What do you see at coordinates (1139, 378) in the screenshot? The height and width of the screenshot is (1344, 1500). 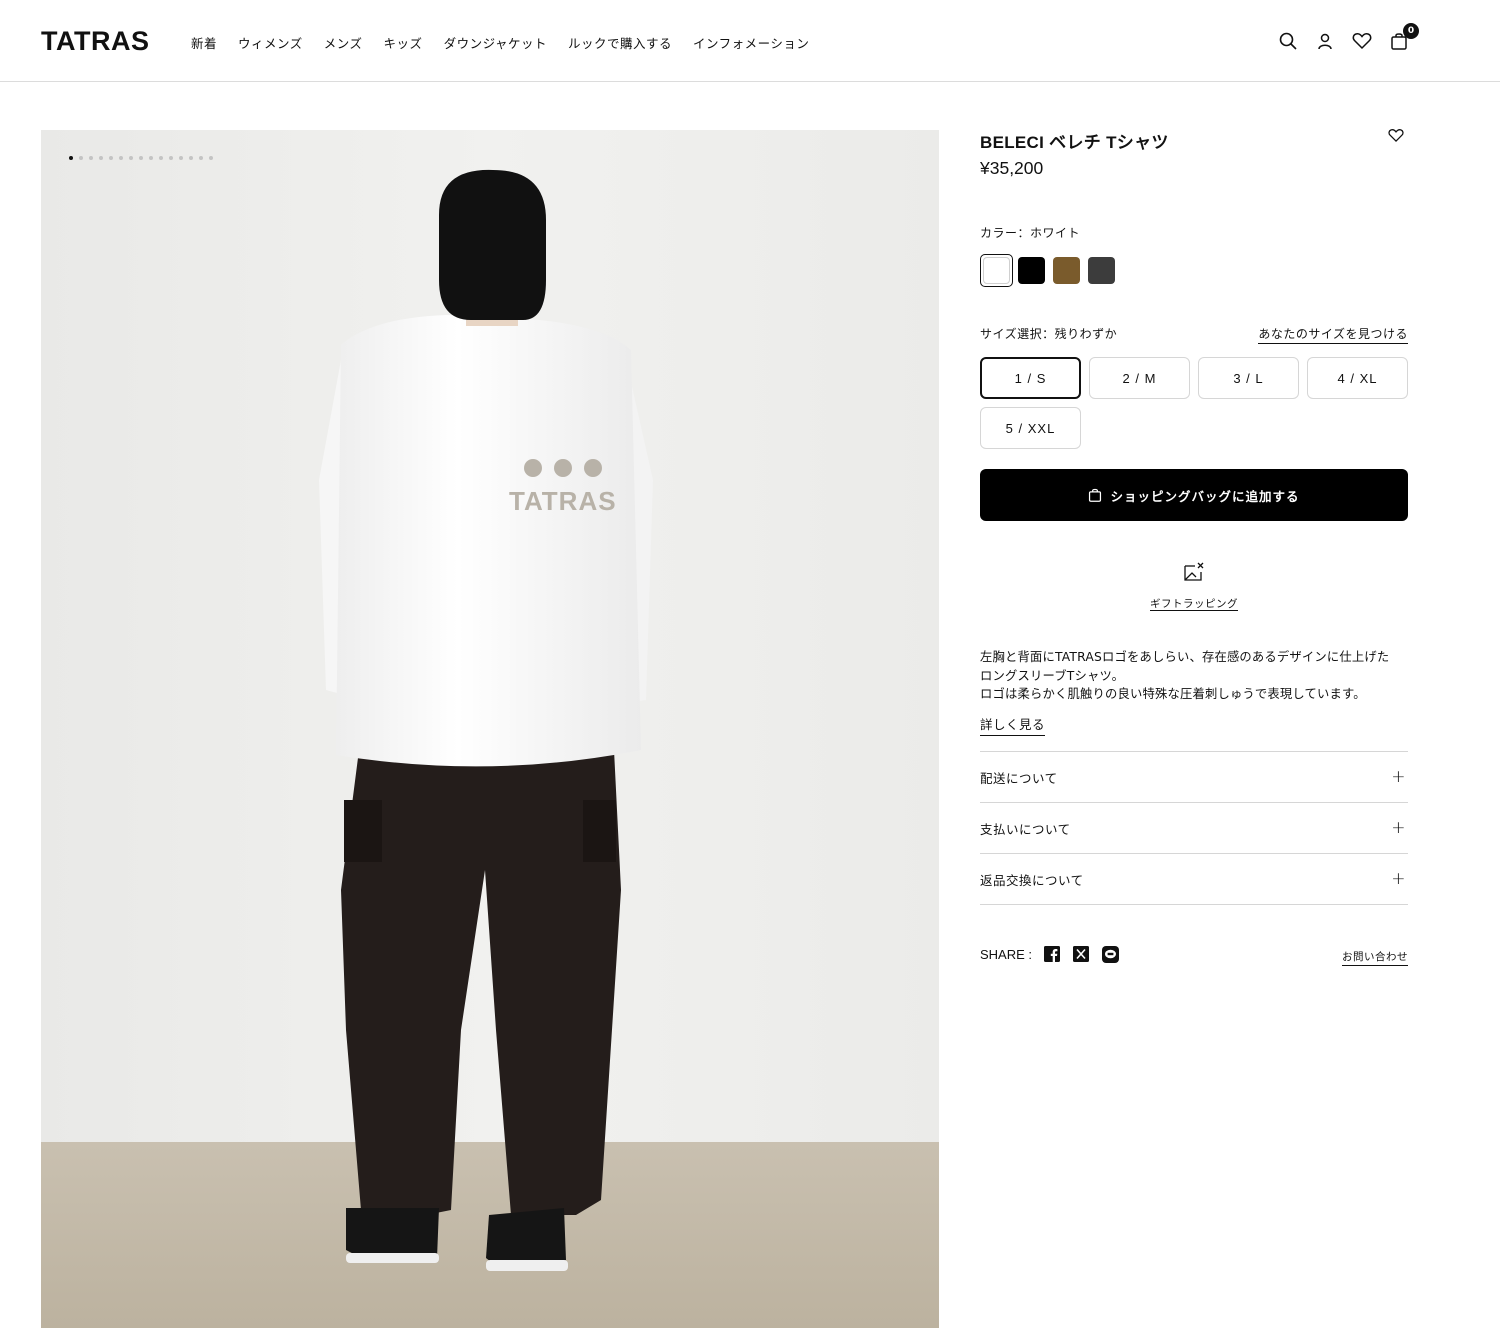 I see `size-option-2-m: 2 / M` at bounding box center [1139, 378].